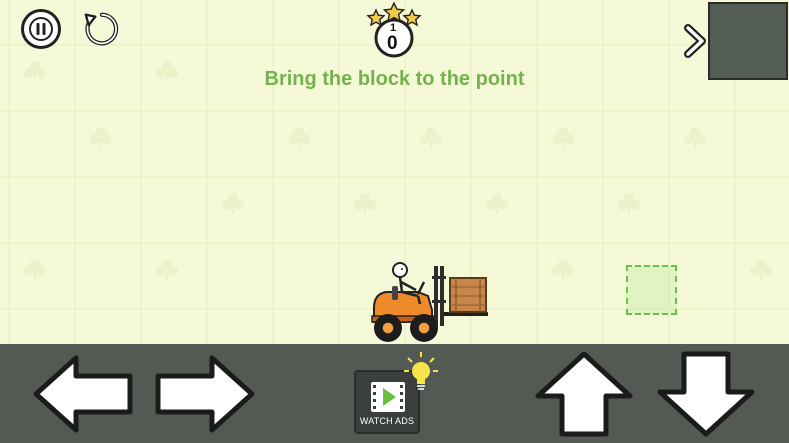 The image size is (789, 443). I want to click on level-instruction: Bring the block to the point, so click(394, 79).